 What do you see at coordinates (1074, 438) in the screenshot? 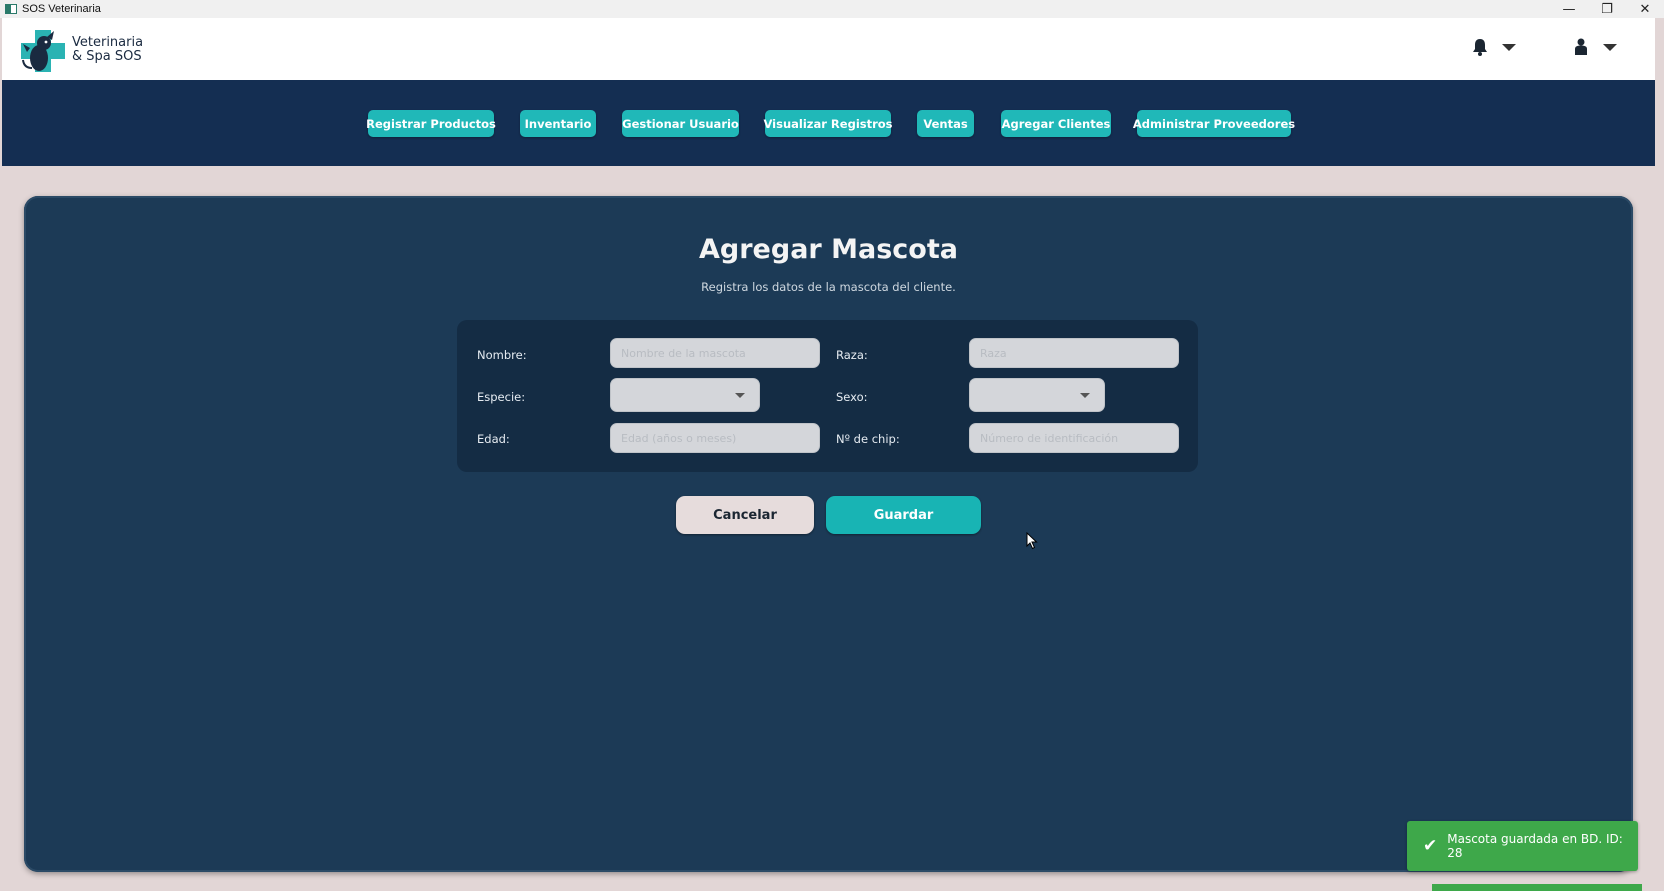
I see `chip-input: Número de identificación` at bounding box center [1074, 438].